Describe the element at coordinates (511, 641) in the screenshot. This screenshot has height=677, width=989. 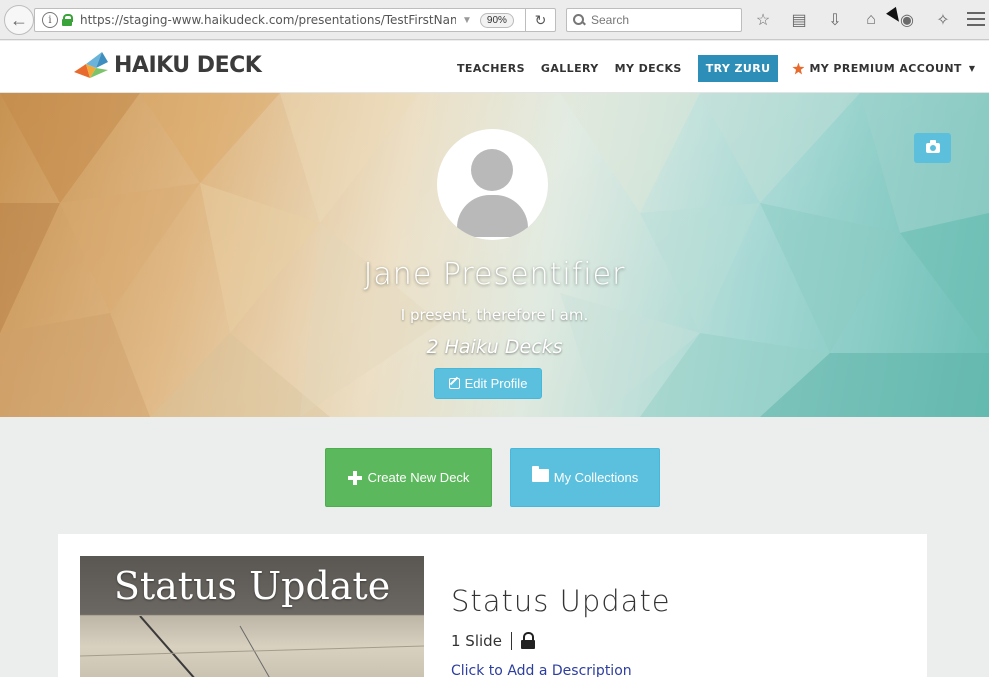
I see `divider` at that location.